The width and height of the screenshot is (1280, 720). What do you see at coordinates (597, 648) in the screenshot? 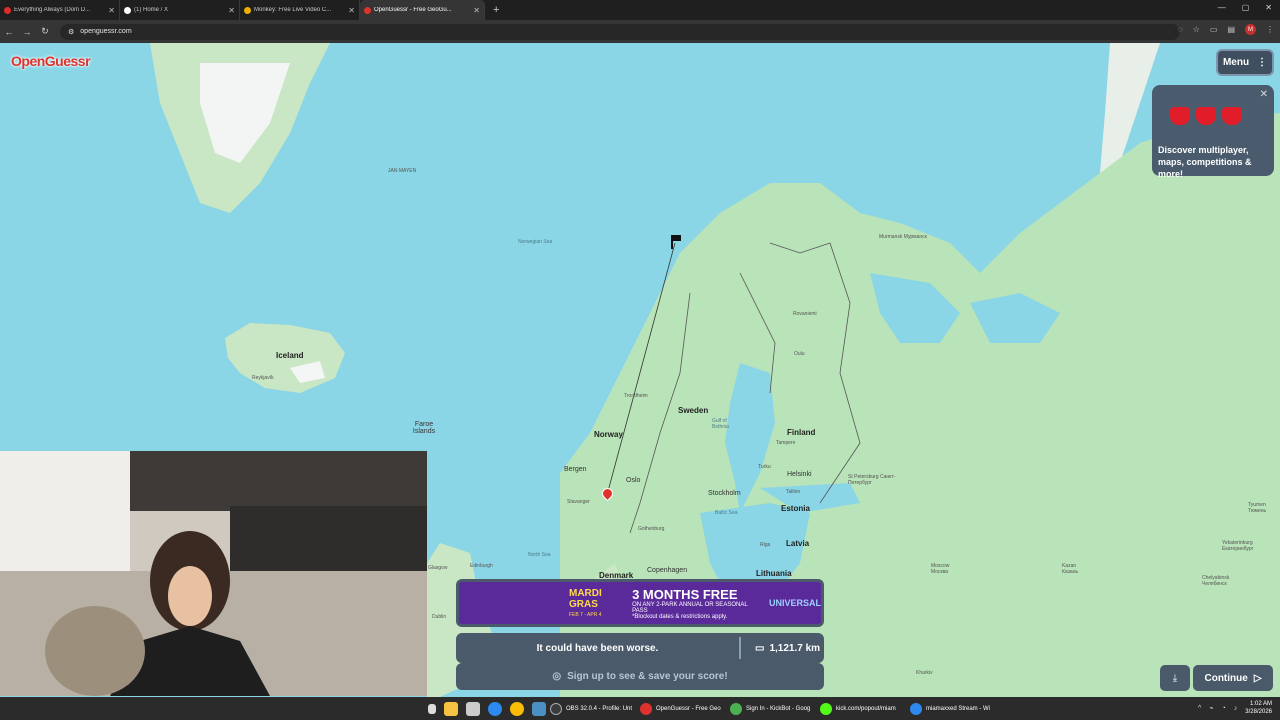
I see `result-message: It could have been worse.` at bounding box center [597, 648].